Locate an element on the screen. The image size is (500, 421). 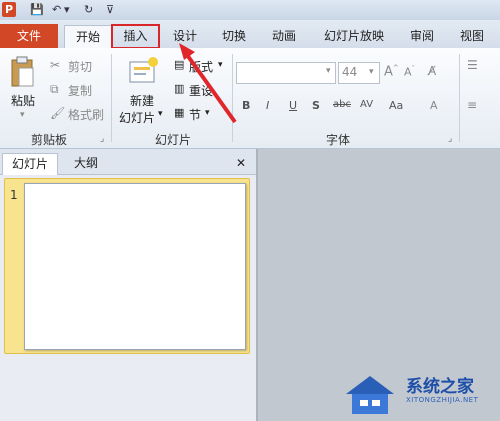
close-icon: ✕ is located at coordinates (241, 163).